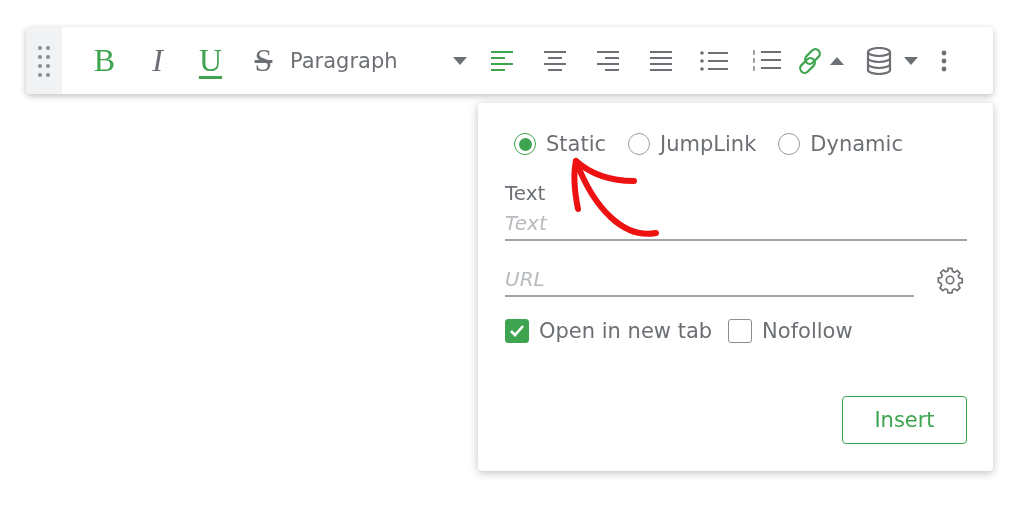 The height and width of the screenshot is (508, 1024). I want to click on link-type-radio: Static, so click(560, 144).